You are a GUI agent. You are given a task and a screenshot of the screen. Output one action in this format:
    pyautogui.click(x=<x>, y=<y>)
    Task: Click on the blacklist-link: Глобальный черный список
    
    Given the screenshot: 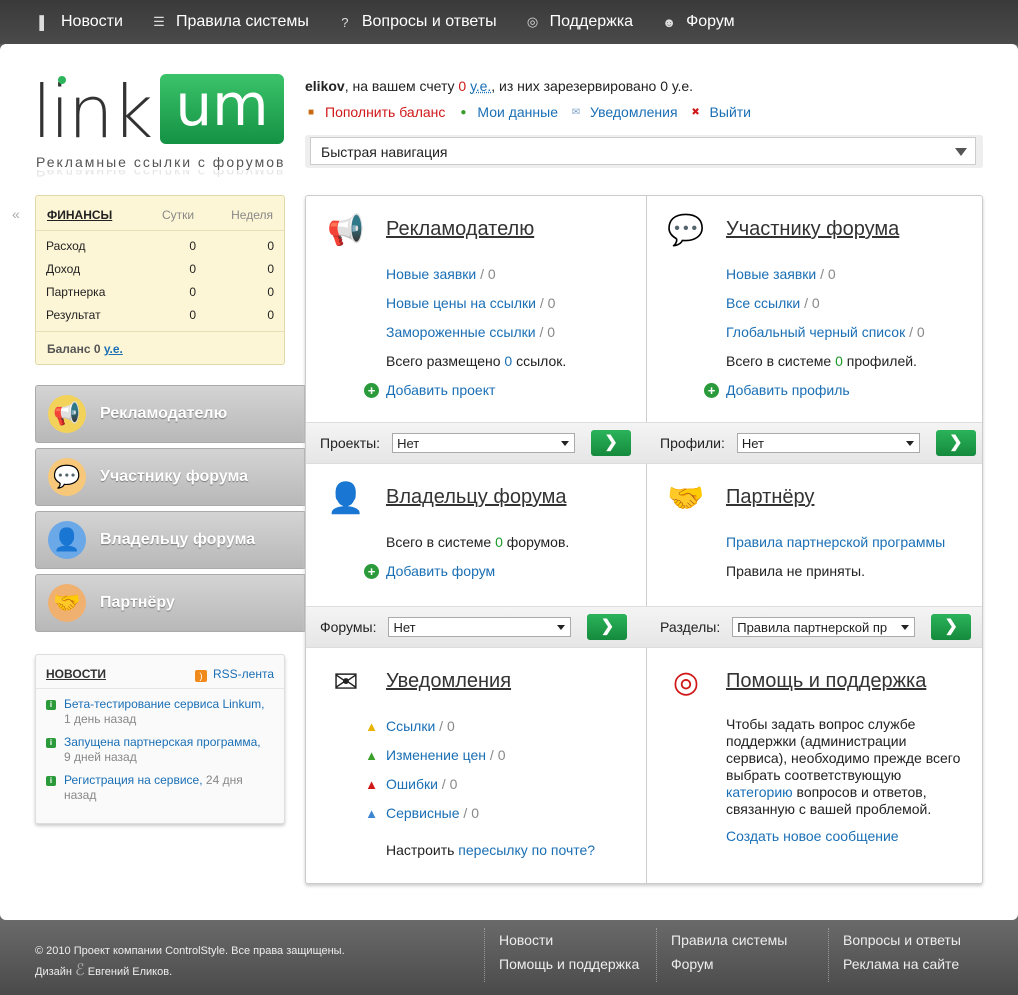 What is the action you would take?
    pyautogui.click(x=815, y=332)
    